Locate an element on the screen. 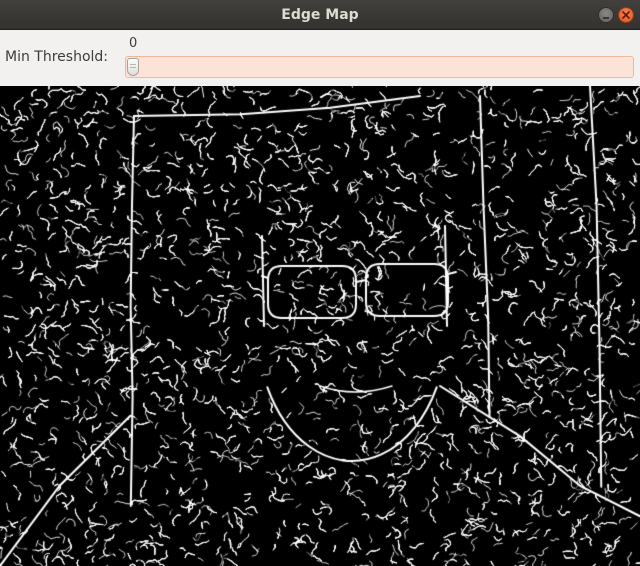  title-bar: Edge Map is located at coordinates (320, 15).